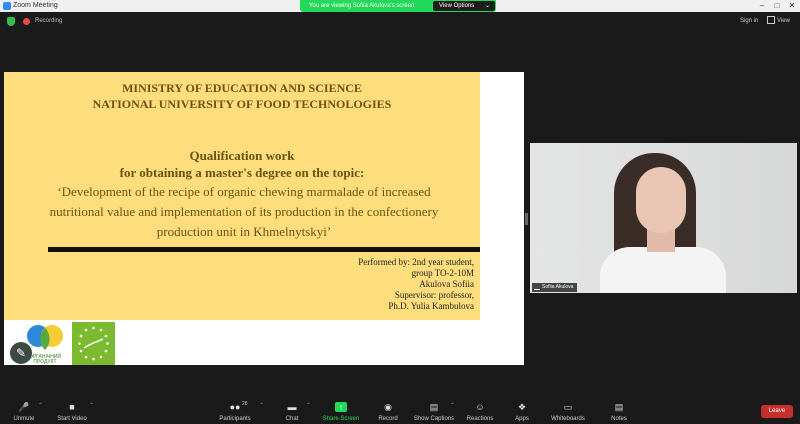 The width and height of the screenshot is (800, 424). Describe the element at coordinates (568, 419) in the screenshot. I see `whiteboards-label: Whiteboards` at that location.